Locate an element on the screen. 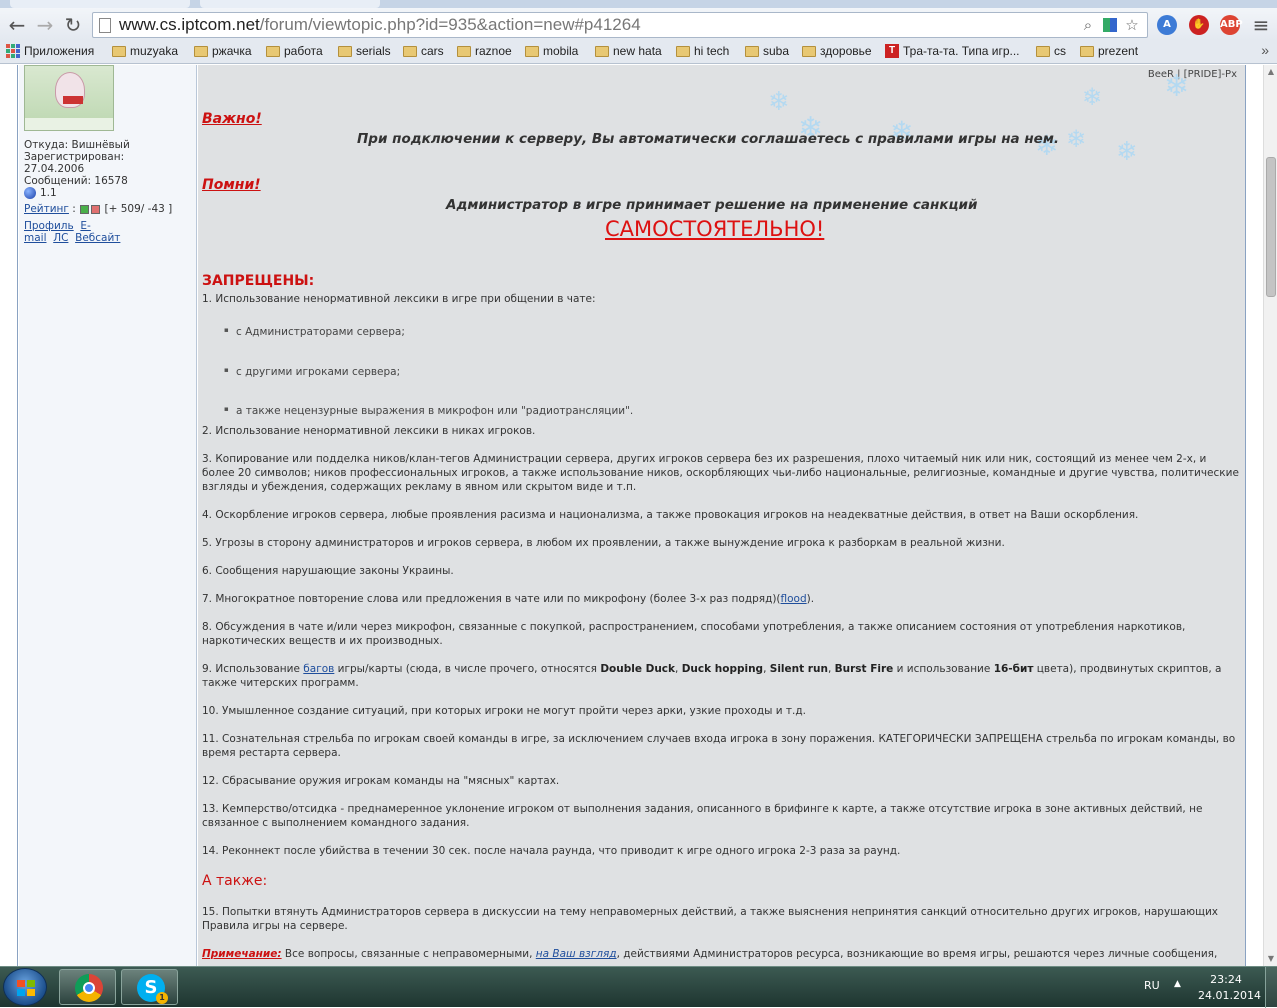 This screenshot has height=1008, width=1277. user-rating: Рейтинг : [+ 509/ -43 ] is located at coordinates (98, 209).